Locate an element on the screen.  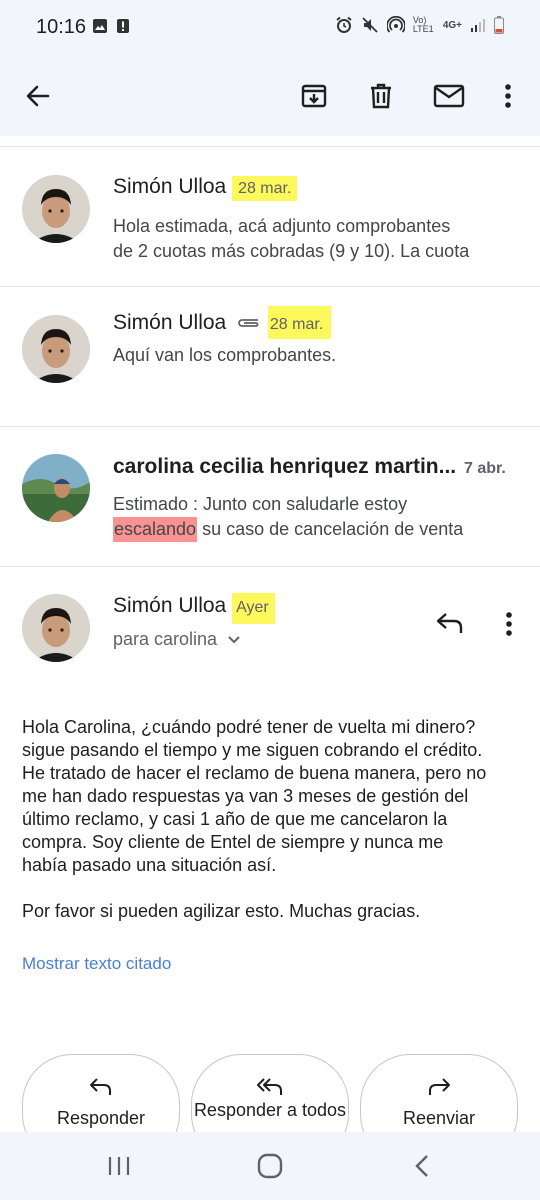
mark-unread-icon is located at coordinates (449, 96).